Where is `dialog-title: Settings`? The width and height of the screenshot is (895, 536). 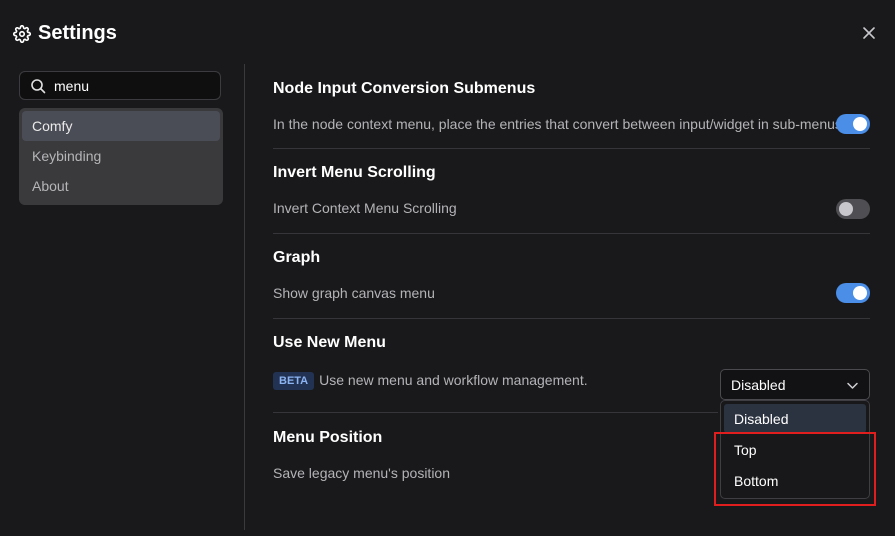 dialog-title: Settings is located at coordinates (77, 33).